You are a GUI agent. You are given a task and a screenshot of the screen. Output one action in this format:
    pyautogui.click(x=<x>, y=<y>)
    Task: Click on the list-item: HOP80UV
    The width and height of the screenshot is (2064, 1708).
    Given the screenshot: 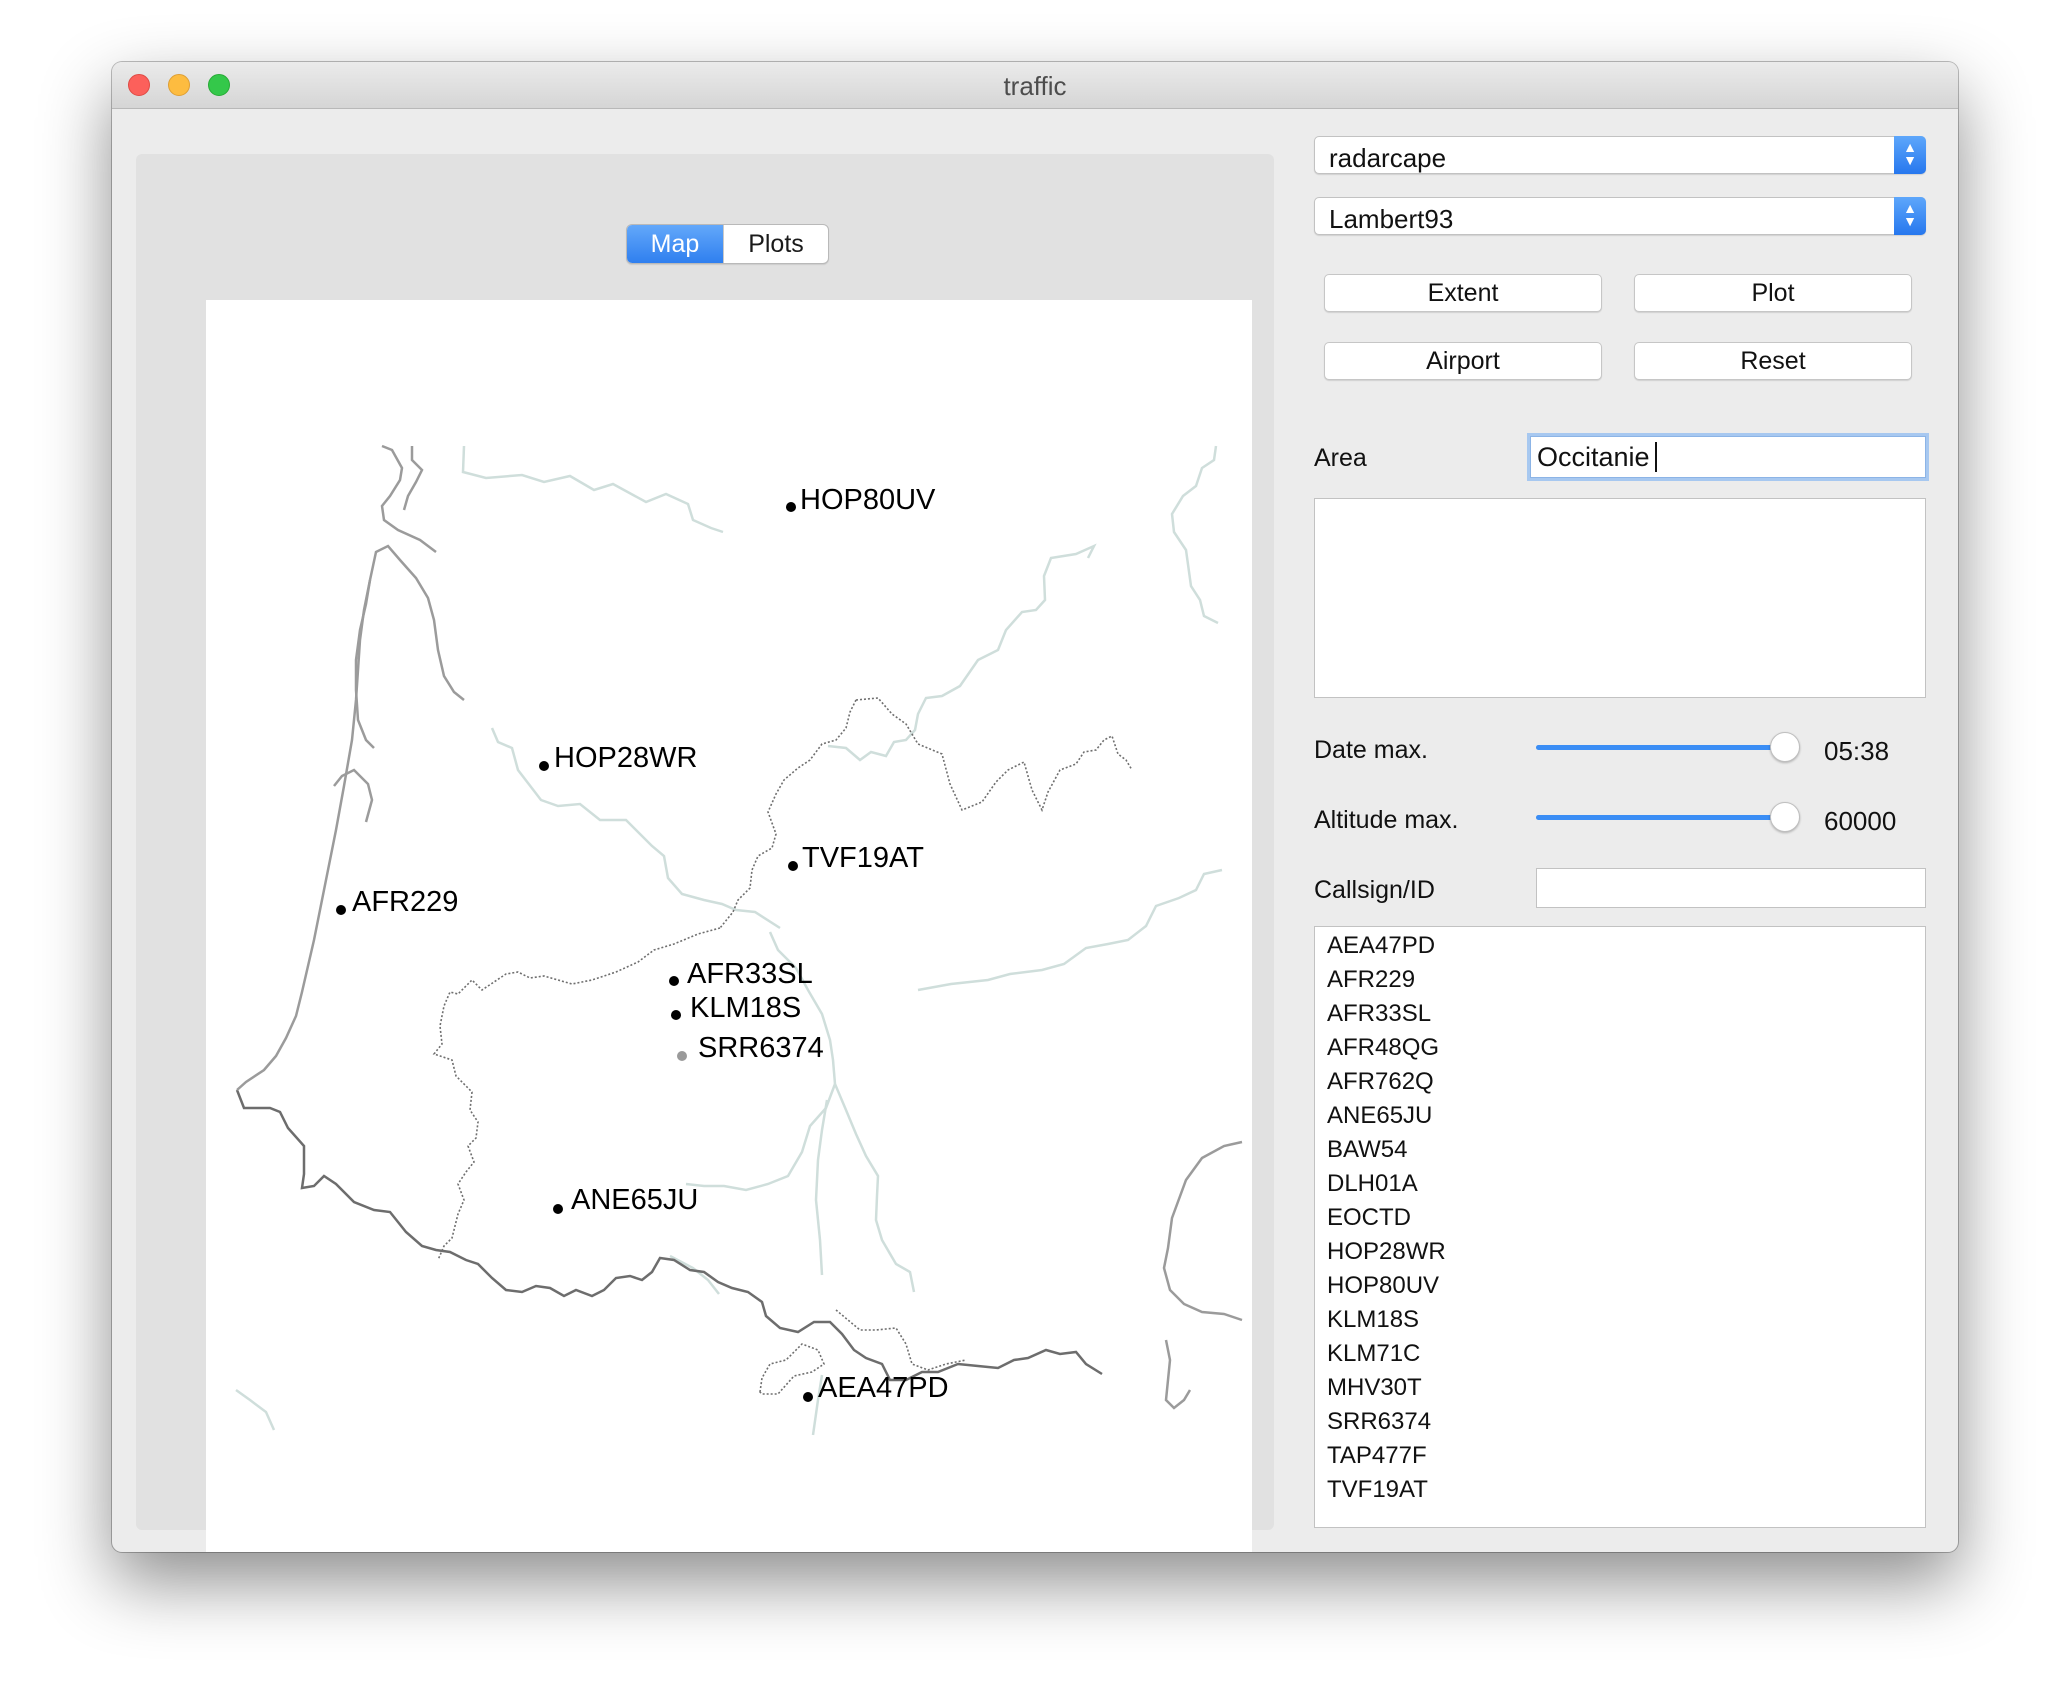 What is the action you would take?
    pyautogui.click(x=1383, y=1286)
    